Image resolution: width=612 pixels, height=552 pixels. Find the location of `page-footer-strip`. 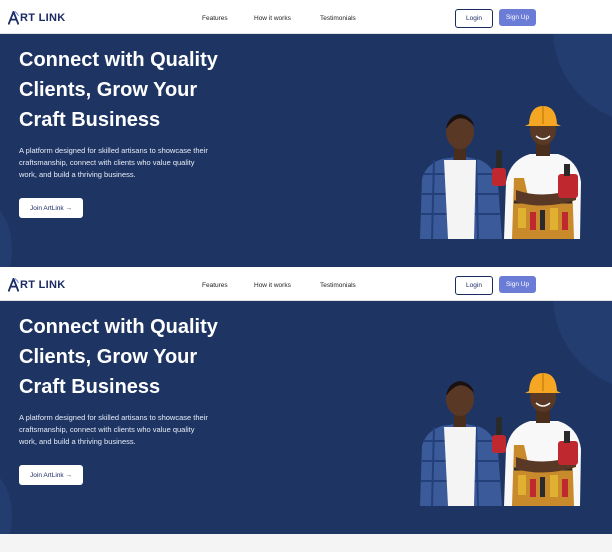

page-footer-strip is located at coordinates (306, 544).